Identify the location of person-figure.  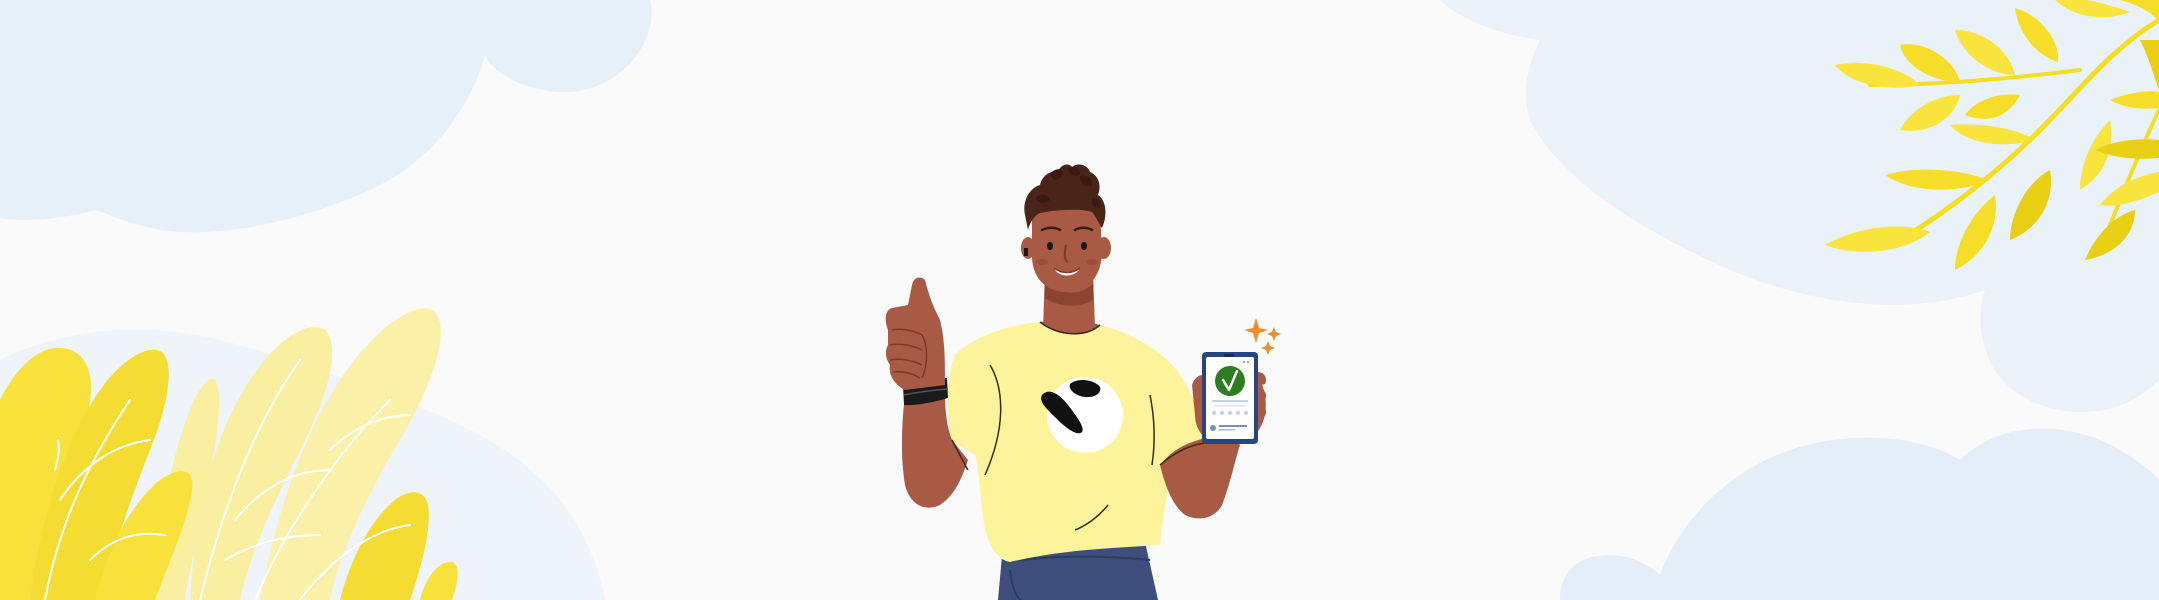
(1083, 382).